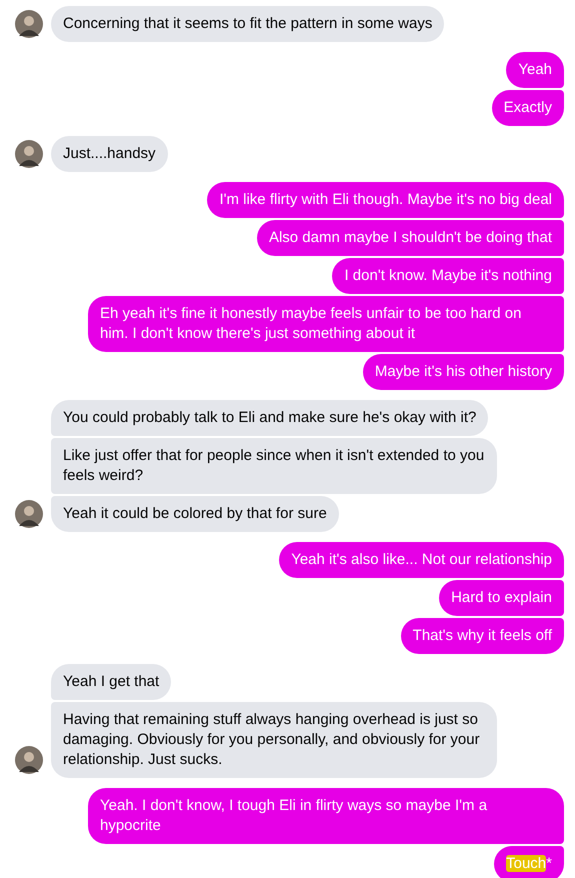 The height and width of the screenshot is (878, 575). I want to click on message-bubble: Also damn maybe I shouldn't be doing that, so click(410, 238).